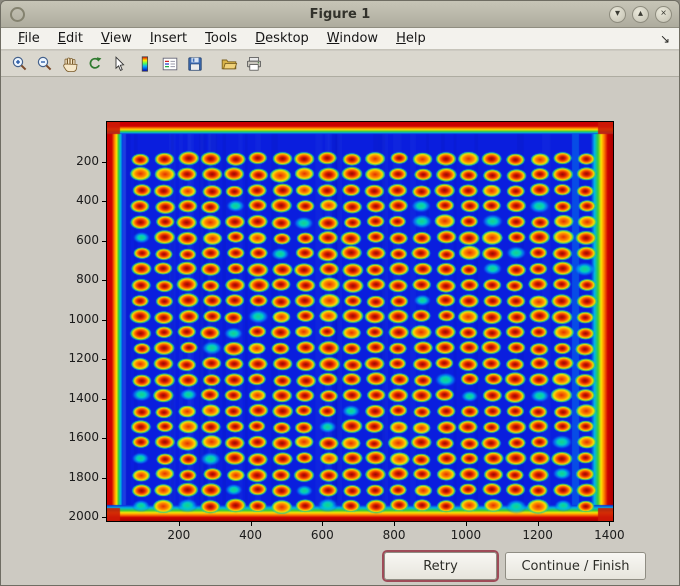 This screenshot has width=680, height=586. I want to click on y-tick-label: 600, so click(87, 239).